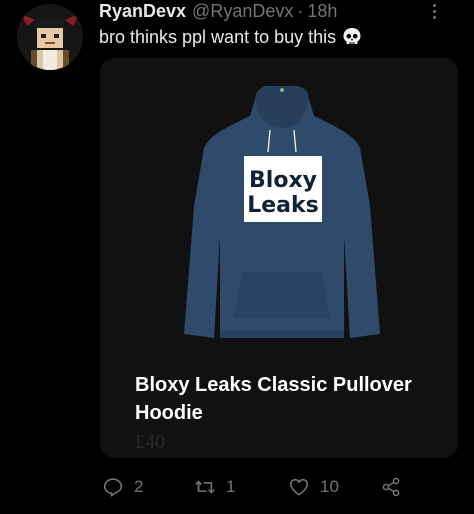 Image resolution: width=474 pixels, height=514 pixels. Describe the element at coordinates (283, 205) in the screenshot. I see `logo-line-2: Leaks` at that location.